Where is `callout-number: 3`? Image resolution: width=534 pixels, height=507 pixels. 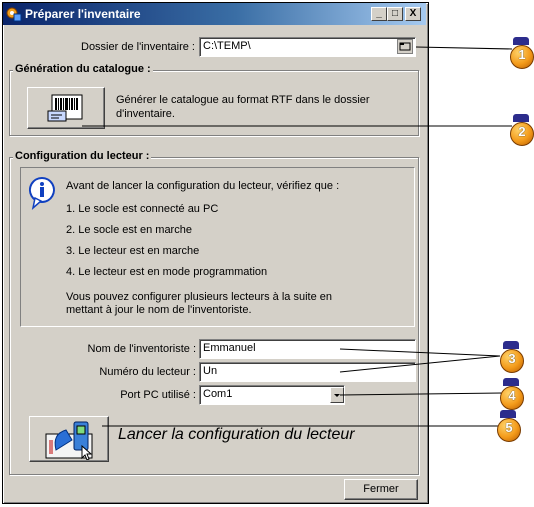
callout-number: 3 is located at coordinates (512, 361).